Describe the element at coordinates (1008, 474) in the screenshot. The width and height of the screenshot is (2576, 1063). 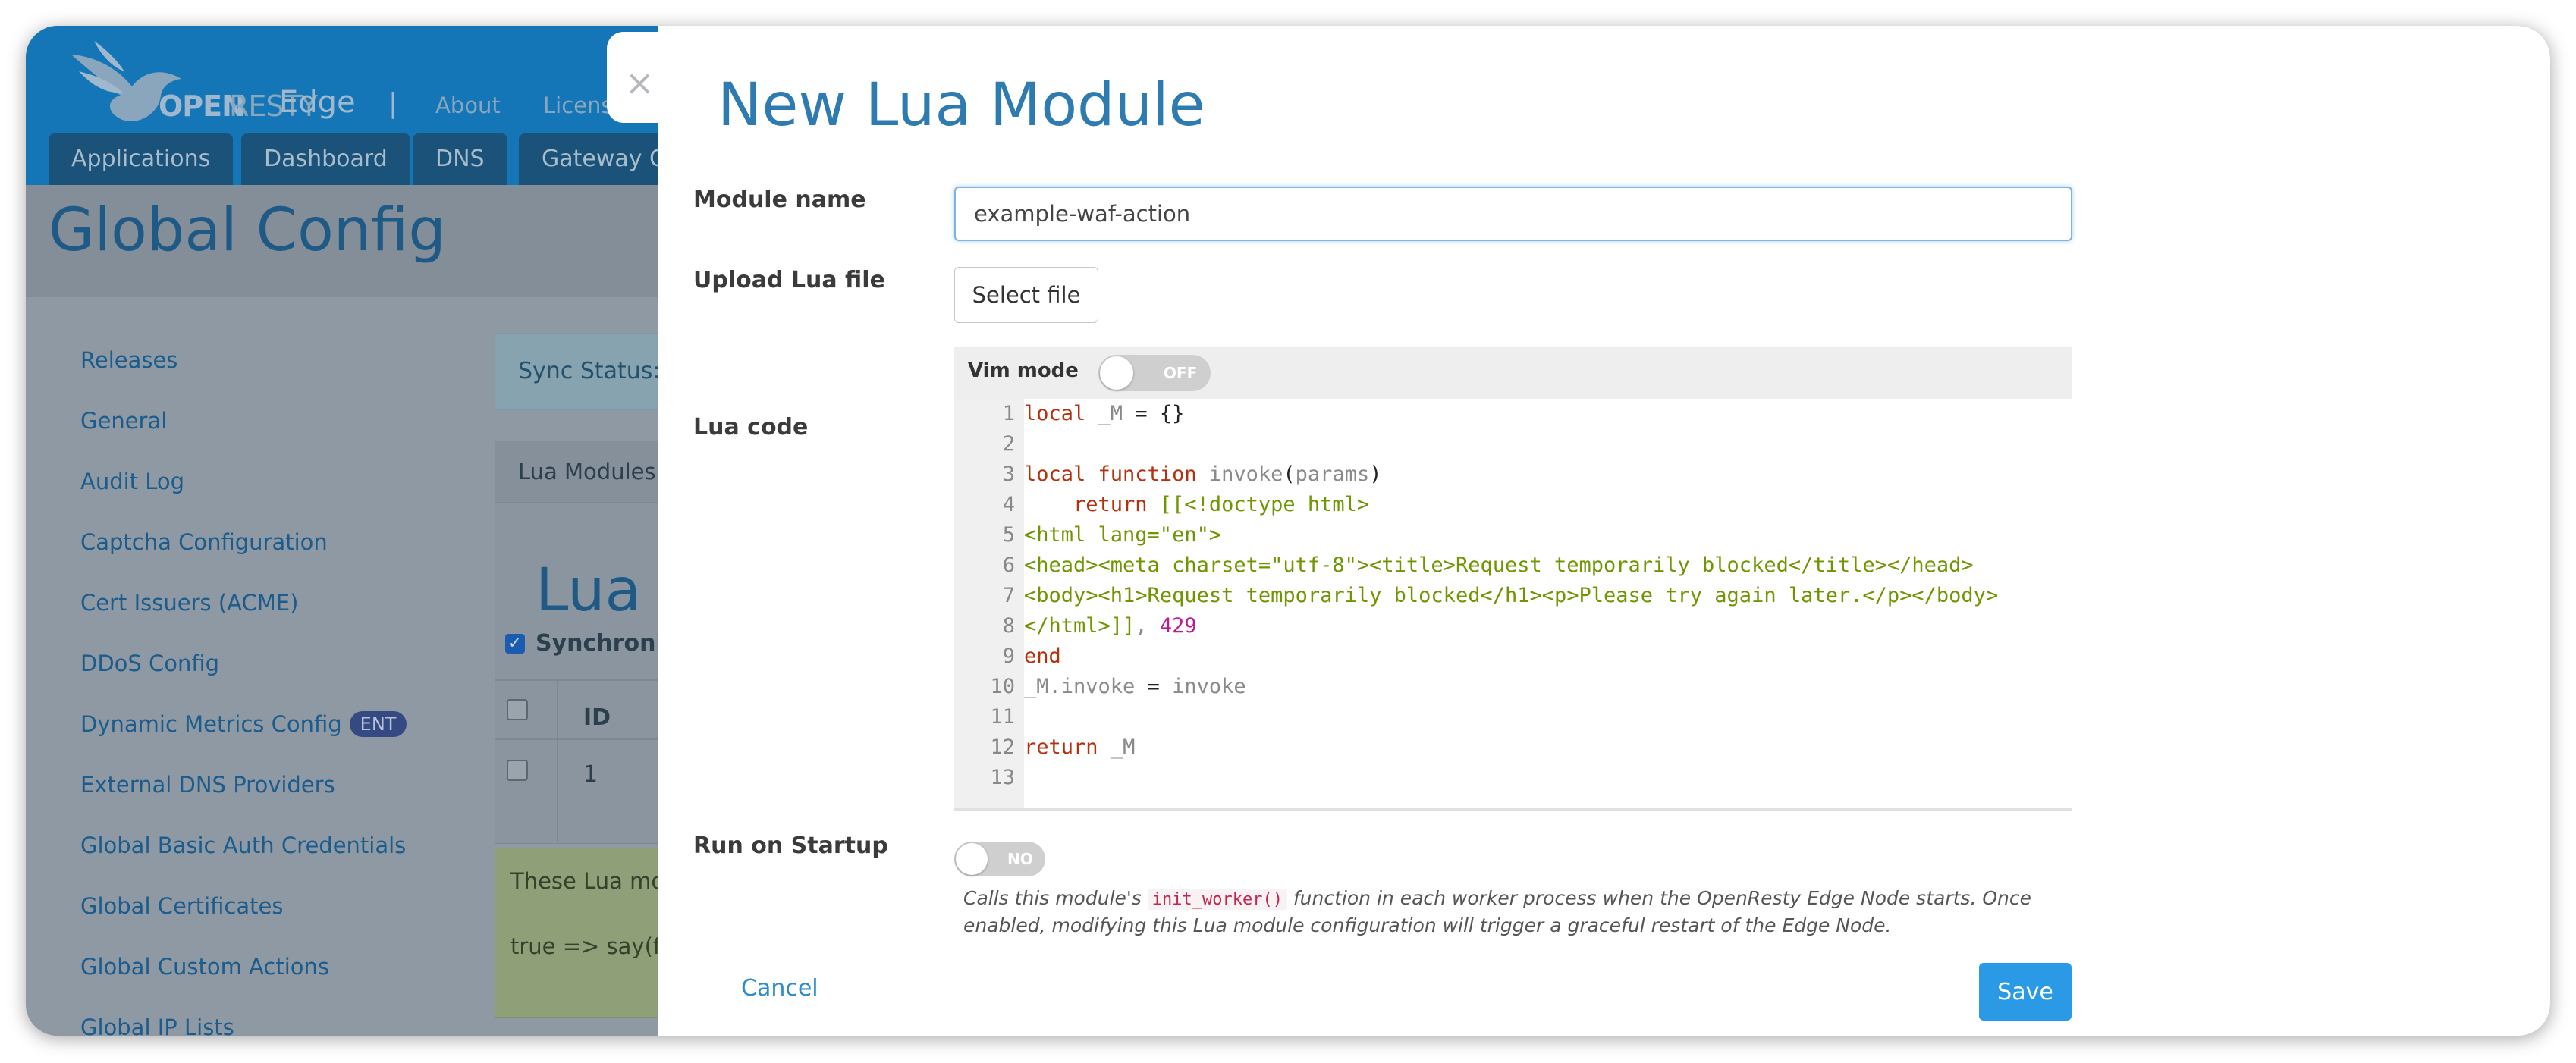
I see `line-number: 3` at that location.